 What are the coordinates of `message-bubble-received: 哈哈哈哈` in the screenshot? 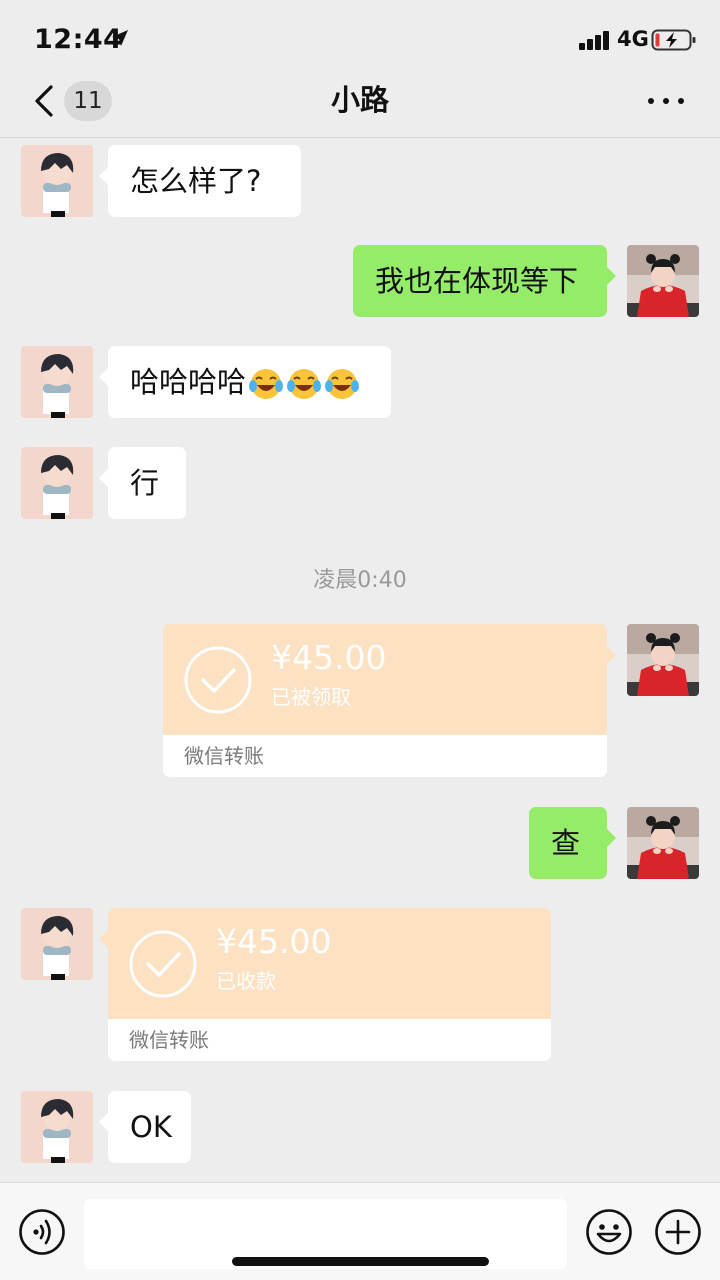 It's located at (245, 382).